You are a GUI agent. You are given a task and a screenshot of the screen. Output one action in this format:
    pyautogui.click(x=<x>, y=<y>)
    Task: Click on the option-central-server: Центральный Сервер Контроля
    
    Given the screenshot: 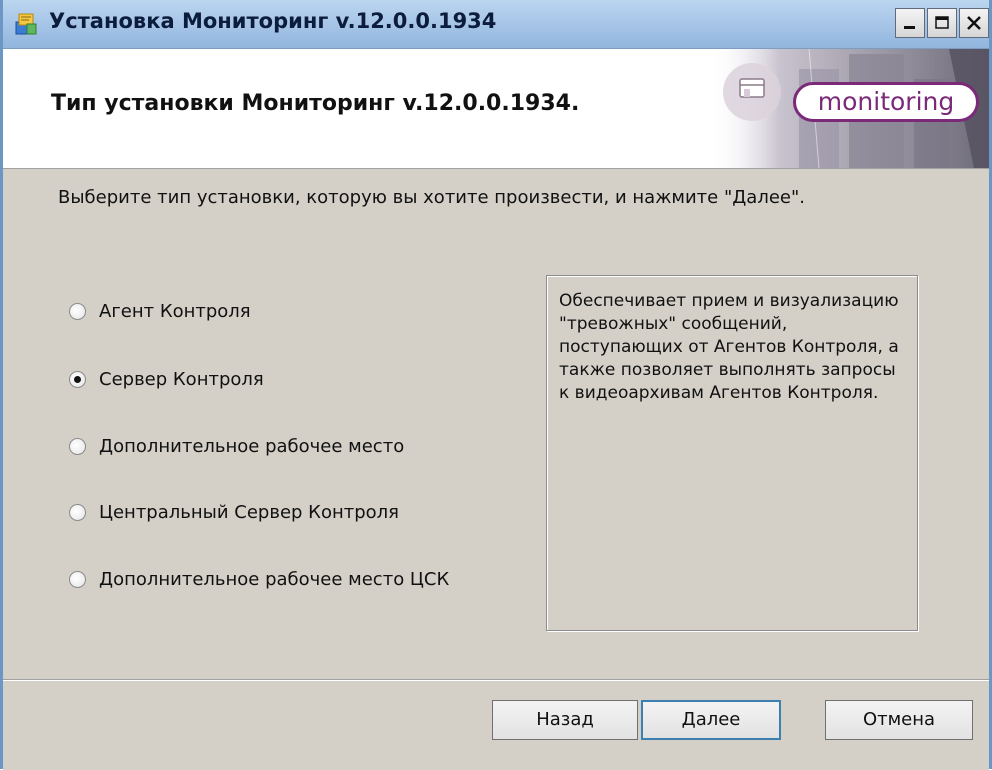 What is the action you would take?
    pyautogui.click(x=234, y=512)
    